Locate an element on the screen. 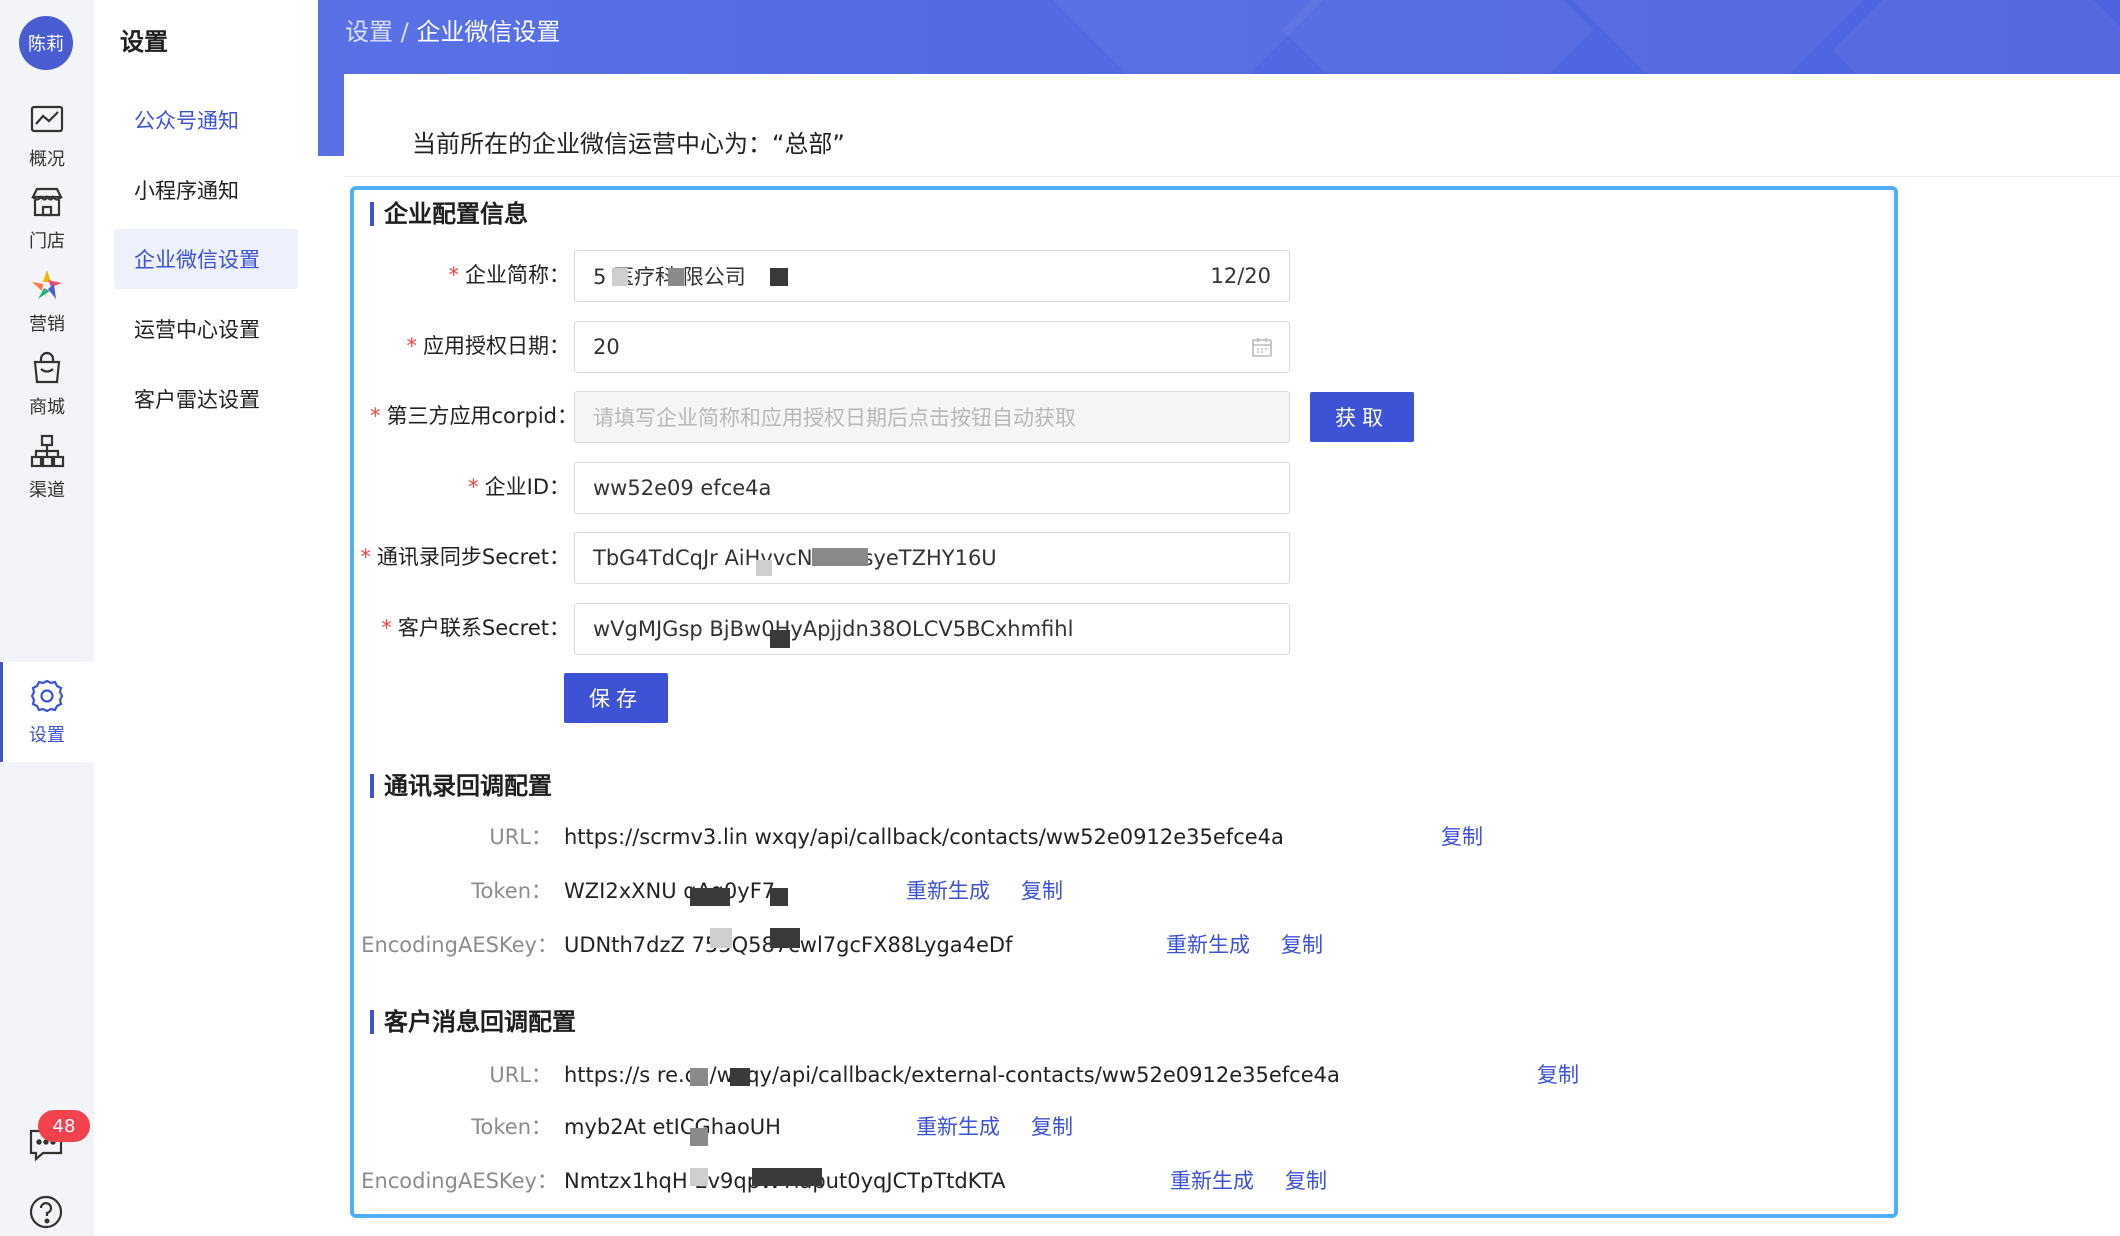 This screenshot has width=2120, height=1236. customer-url-label: URL： is located at coordinates (520, 1075).